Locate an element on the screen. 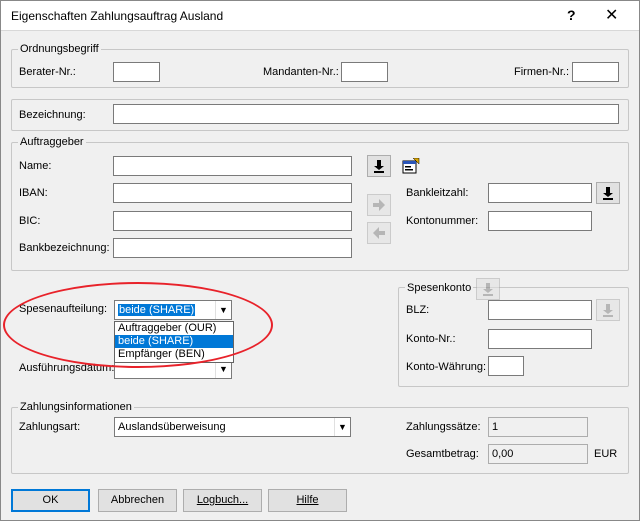 This screenshot has height=521, width=640. arrow-left-icon is located at coordinates (379, 233).